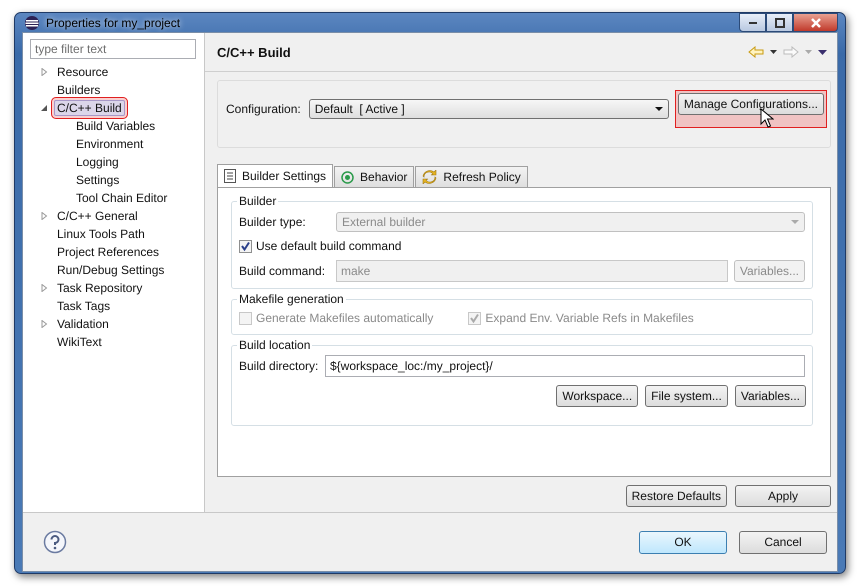 This screenshot has height=586, width=865. What do you see at coordinates (245, 246) in the screenshot?
I see `checkbox` at bounding box center [245, 246].